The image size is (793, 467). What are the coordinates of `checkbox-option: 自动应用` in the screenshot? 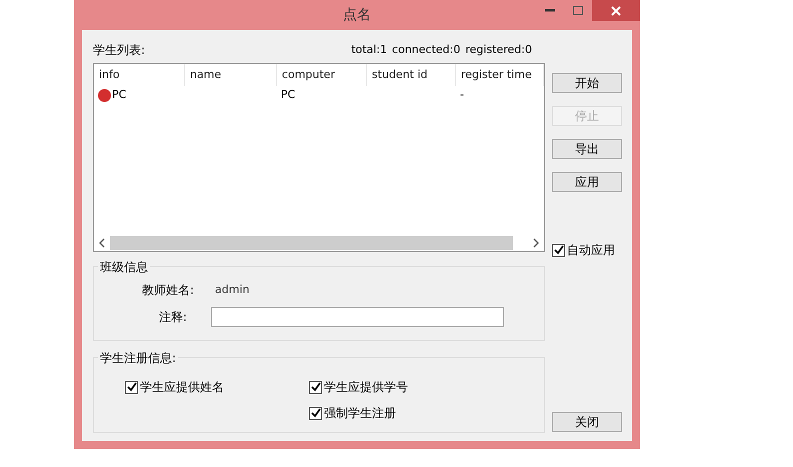 It's located at (587, 250).